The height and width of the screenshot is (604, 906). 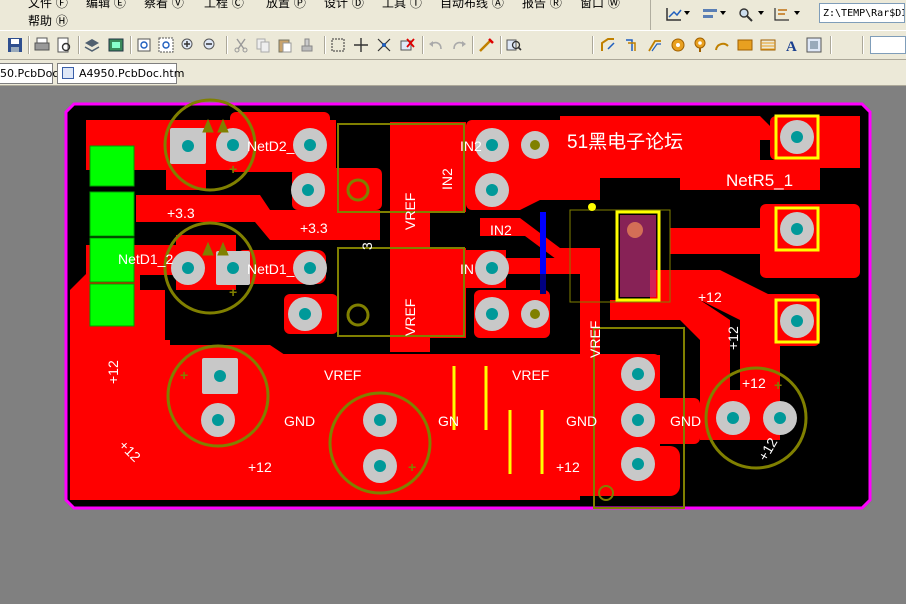 What do you see at coordinates (471, 146) in the screenshot?
I see `label-in2-a: IN2` at bounding box center [471, 146].